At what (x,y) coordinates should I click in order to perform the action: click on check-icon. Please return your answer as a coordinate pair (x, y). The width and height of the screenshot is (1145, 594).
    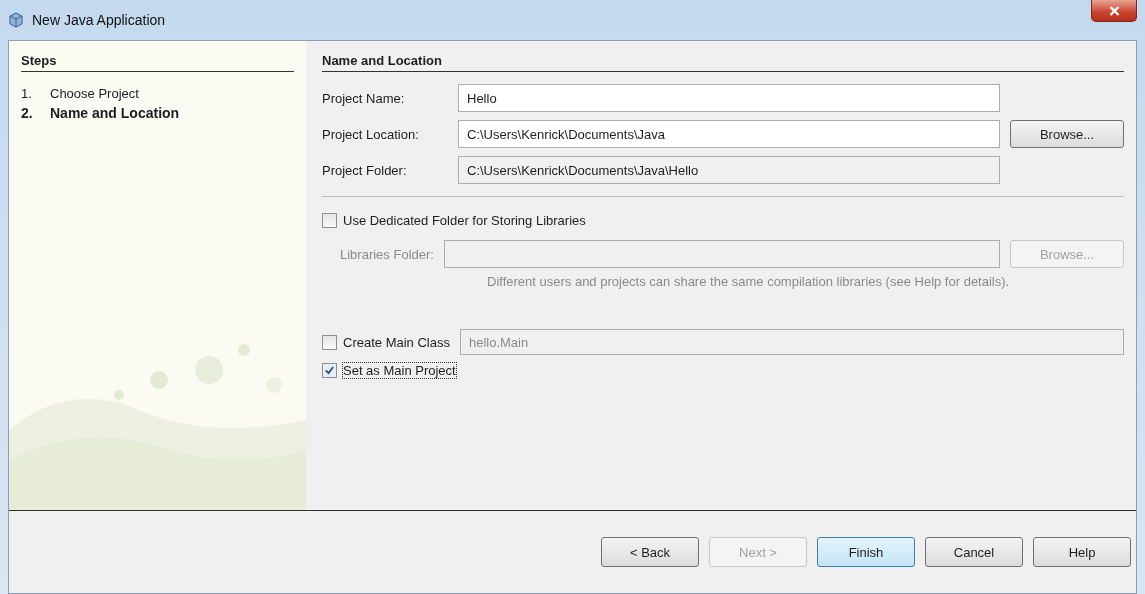
    Looking at the image, I should click on (329, 370).